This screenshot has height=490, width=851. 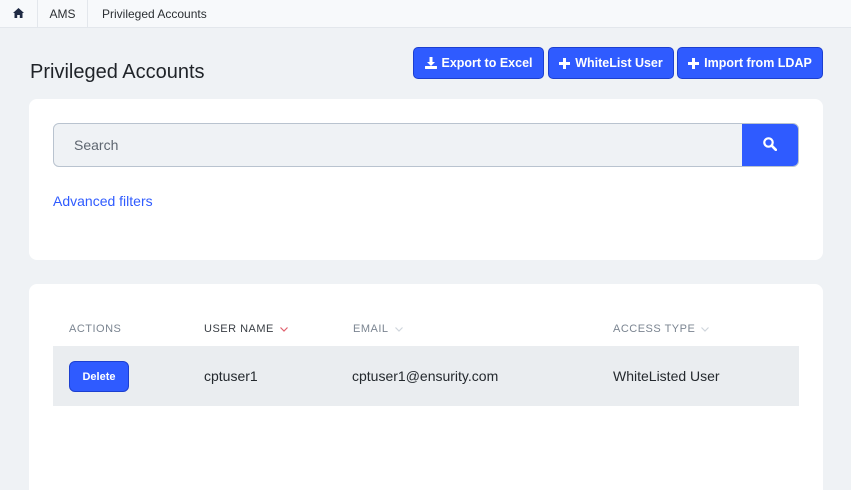 What do you see at coordinates (371, 329) in the screenshot?
I see `column-header-label: EMAIL` at bounding box center [371, 329].